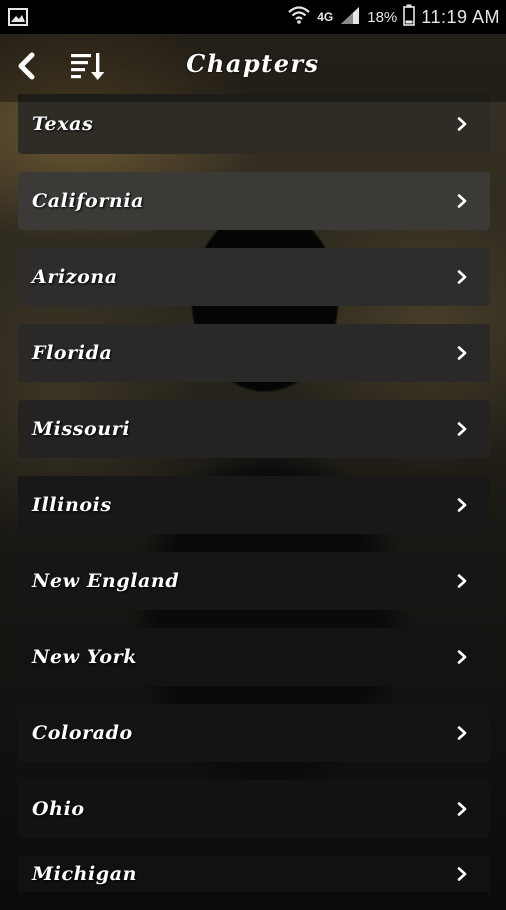  Describe the element at coordinates (106, 581) in the screenshot. I see `chapter-label: New England` at that location.